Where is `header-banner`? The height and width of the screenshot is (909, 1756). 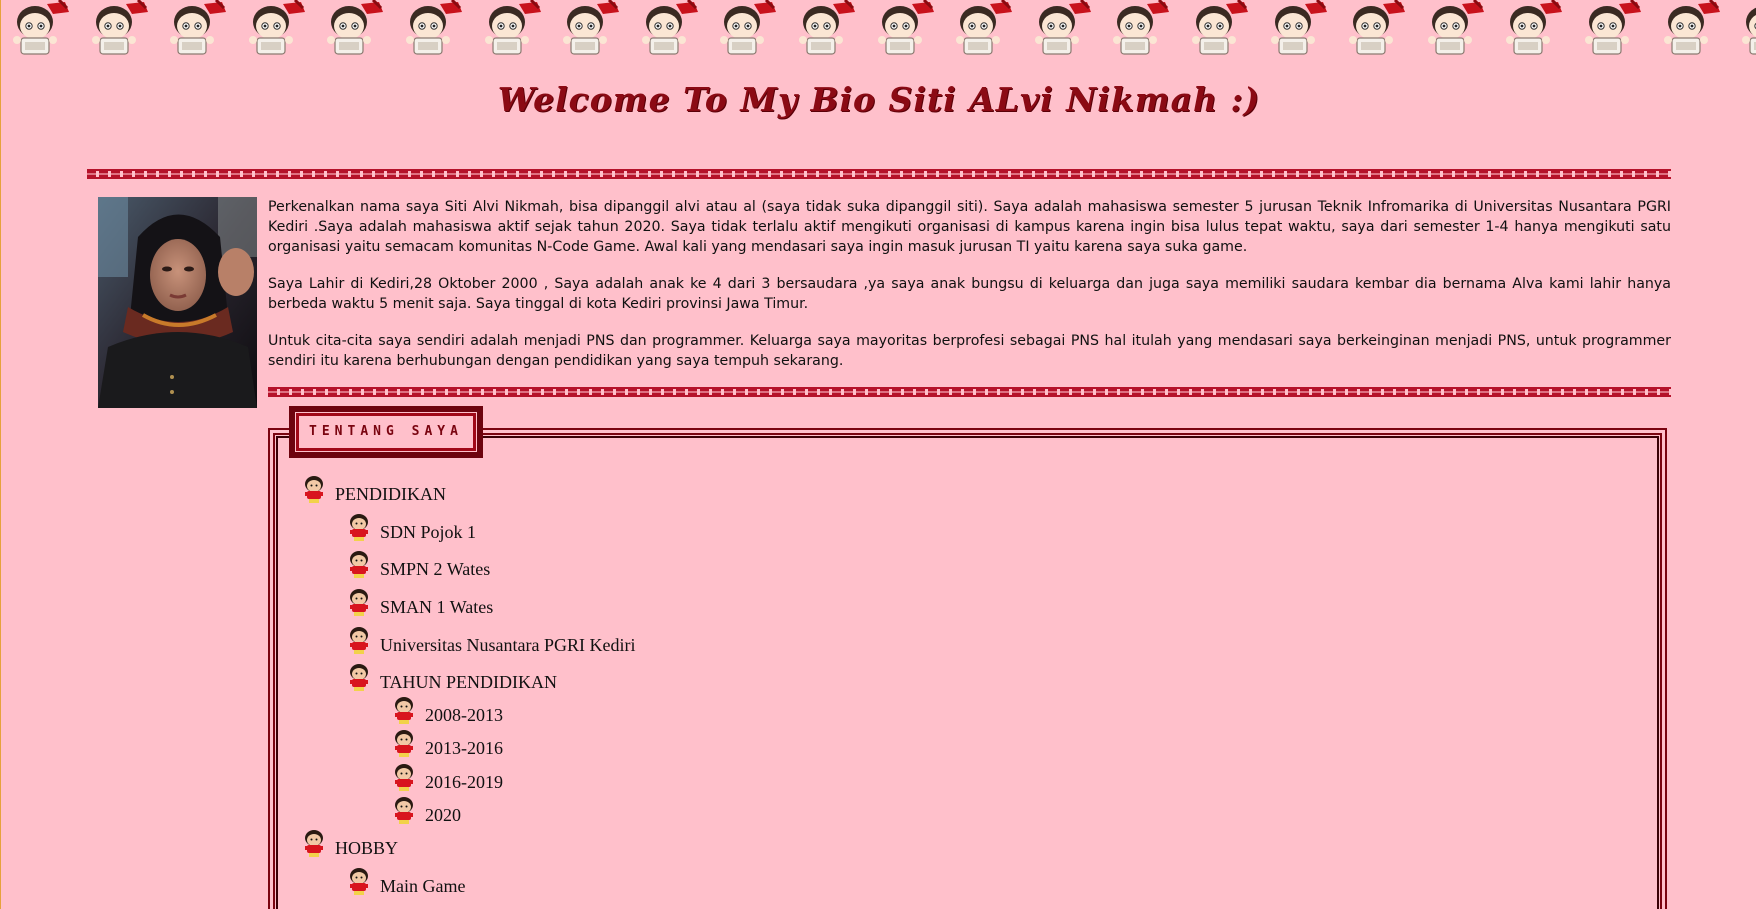
header-banner is located at coordinates (878, 31).